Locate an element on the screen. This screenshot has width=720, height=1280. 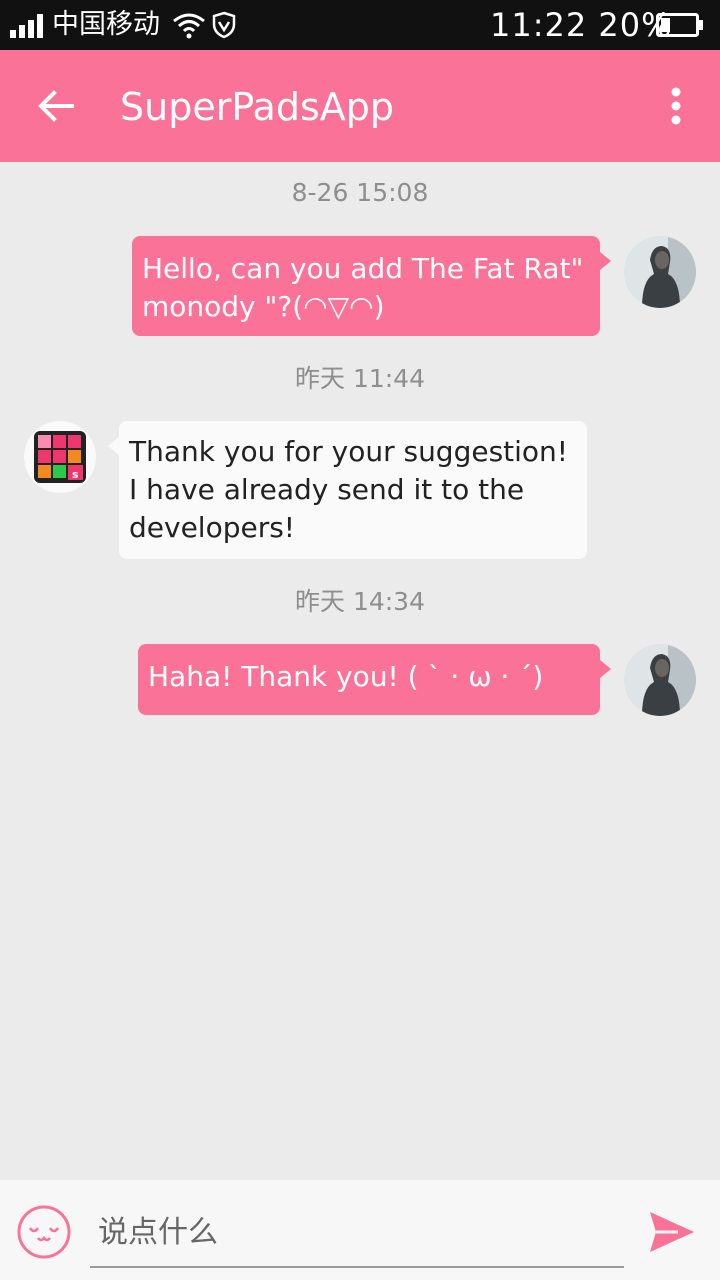
signal-icon is located at coordinates (27, 26).